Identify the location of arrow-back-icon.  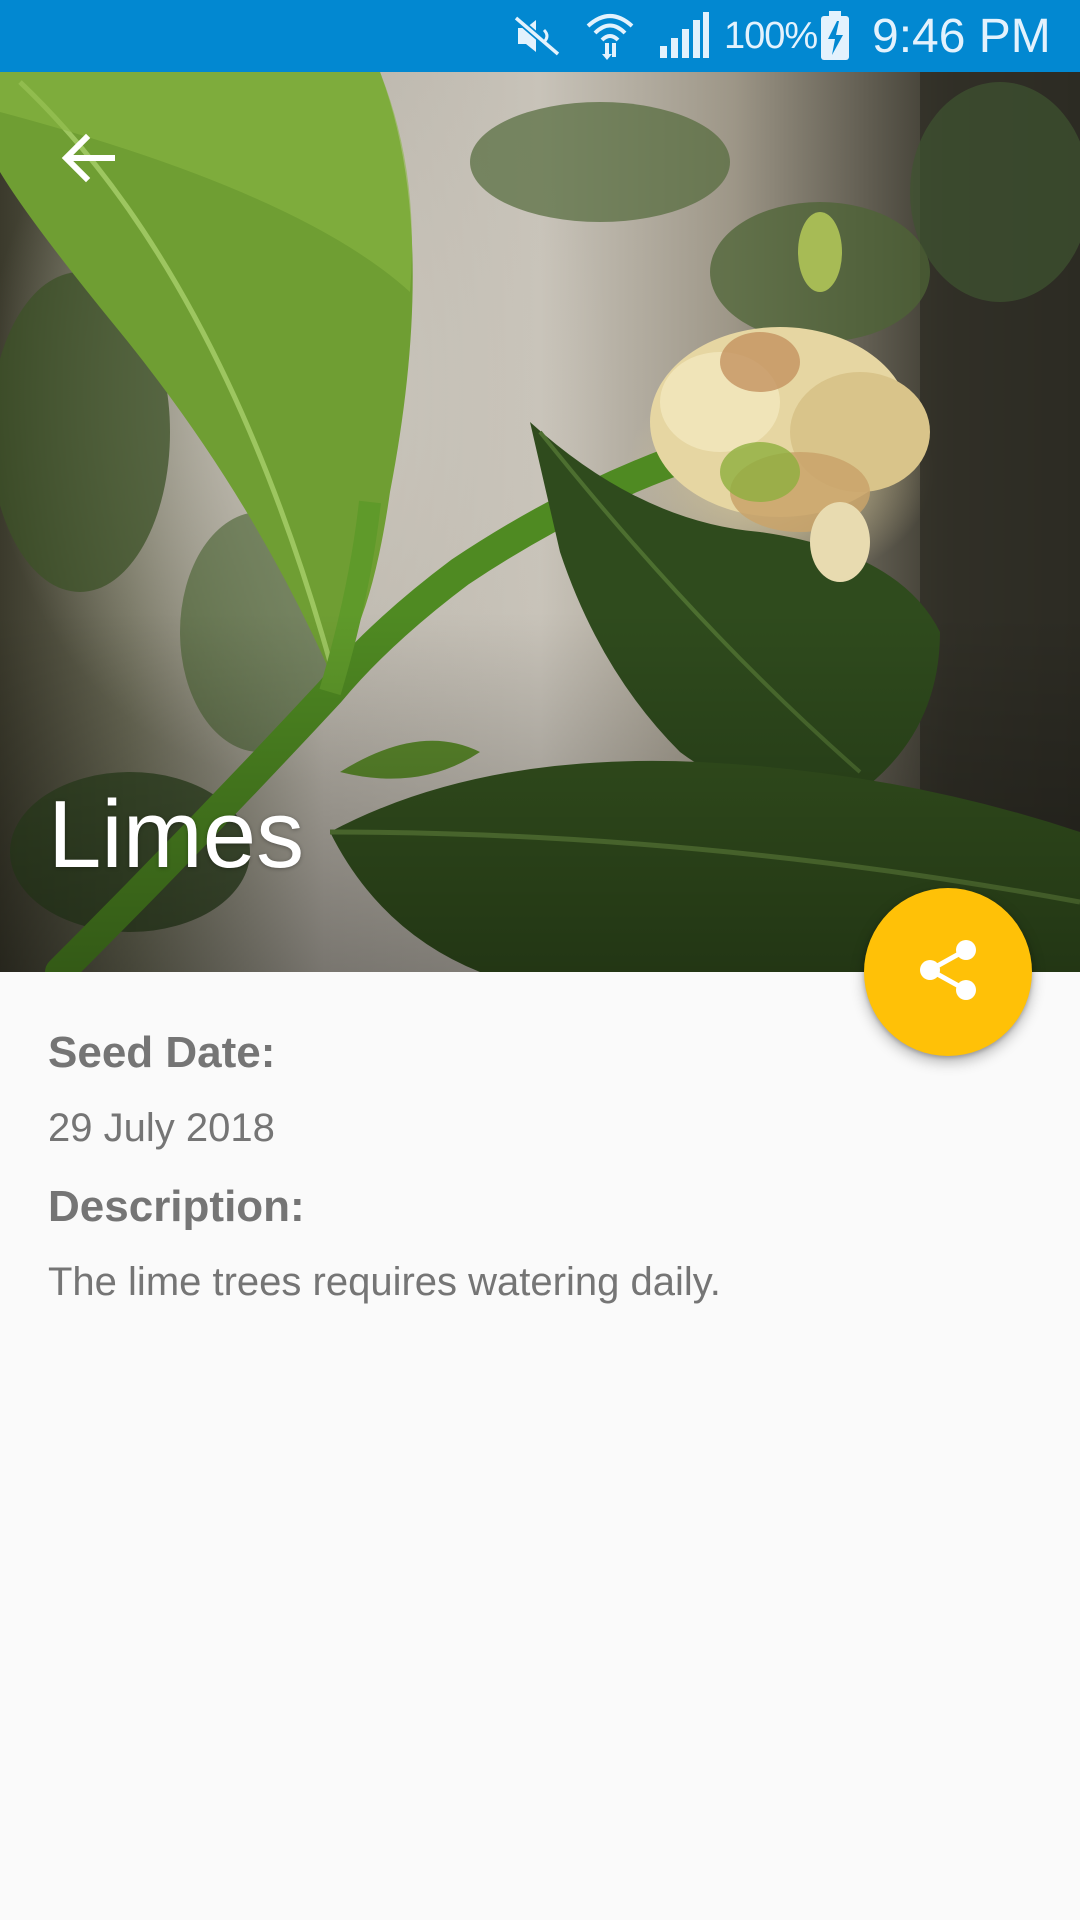
(88, 160).